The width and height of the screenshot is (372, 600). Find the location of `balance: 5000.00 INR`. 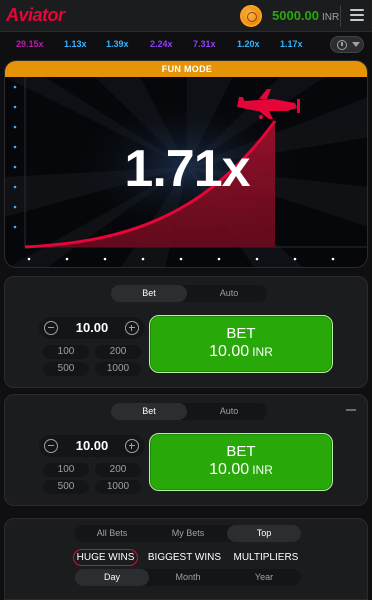

balance: 5000.00 INR is located at coordinates (305, 15).